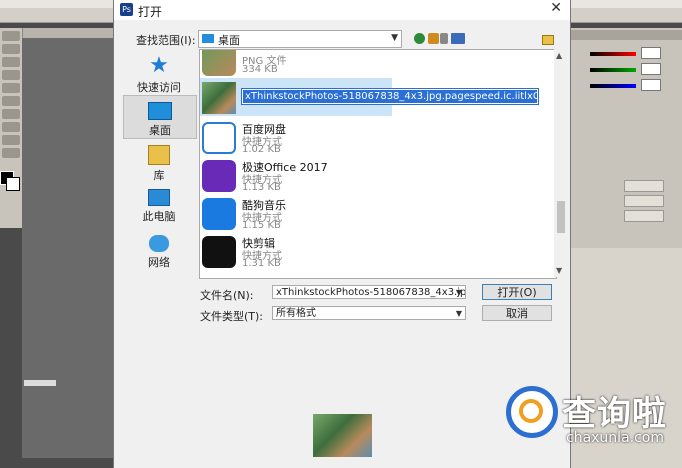  I want to click on blue-channel-slider, so click(613, 86).